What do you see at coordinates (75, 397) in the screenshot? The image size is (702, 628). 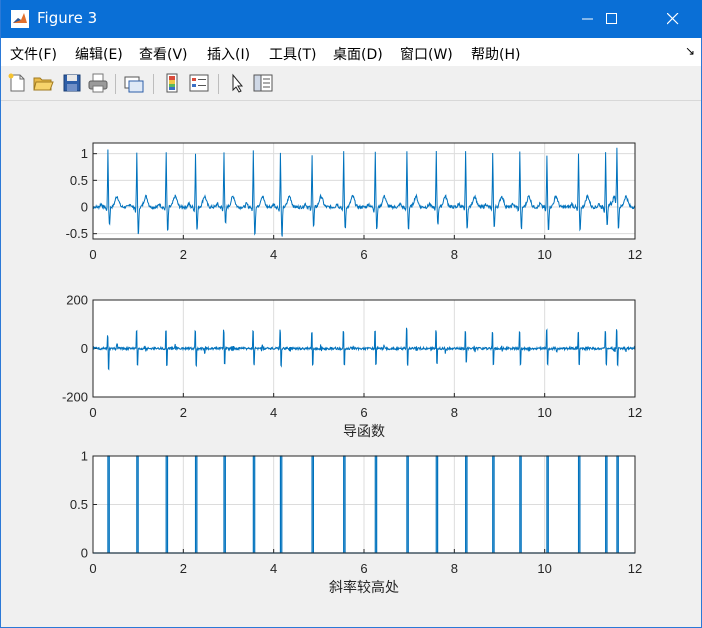 I see `y-tick-label: -200` at bounding box center [75, 397].